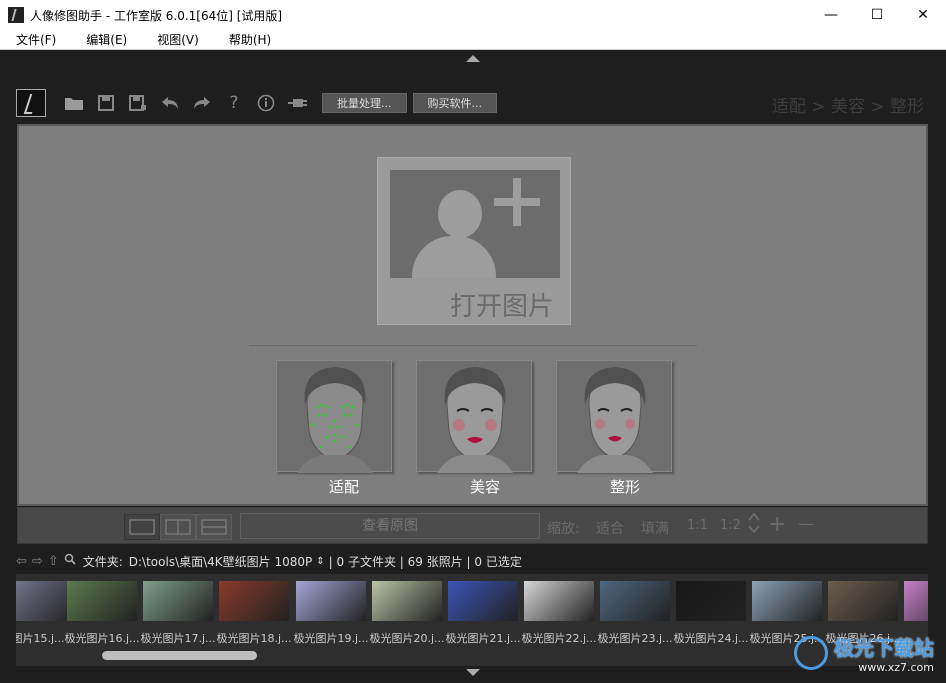 This screenshot has height=683, width=946. What do you see at coordinates (610, 528) in the screenshot?
I see `zoom-fit-button: 适合` at bounding box center [610, 528].